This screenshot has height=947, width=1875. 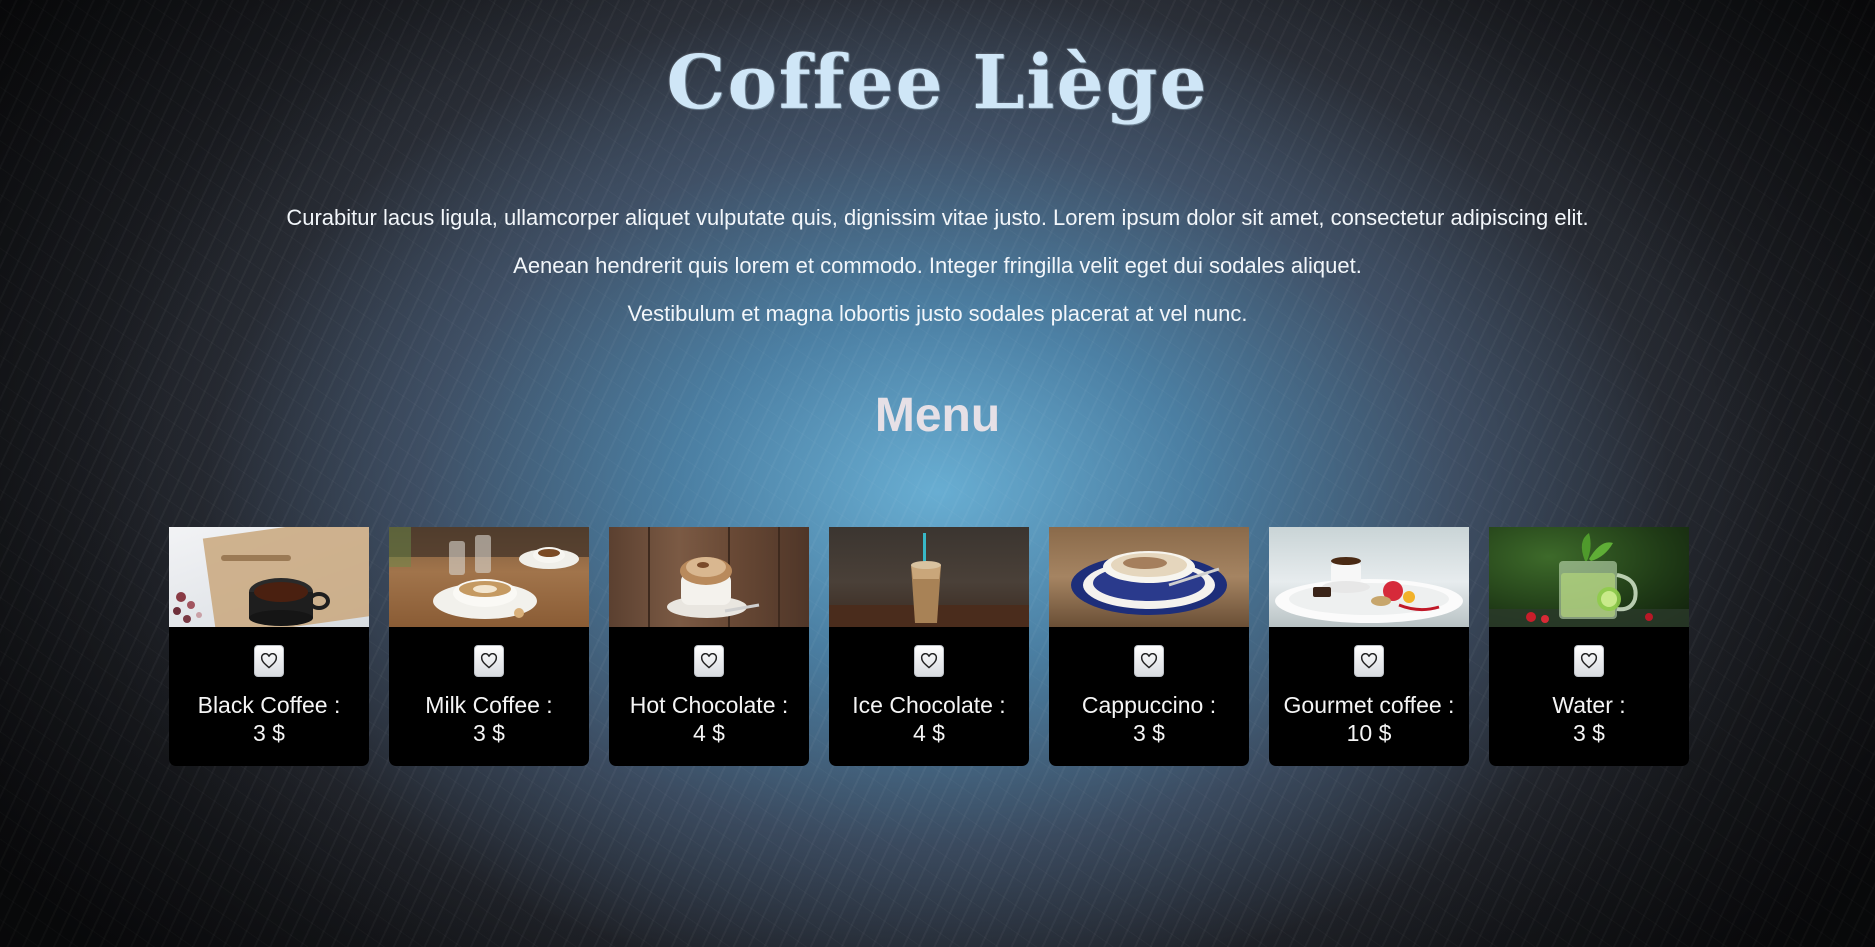 What do you see at coordinates (1149, 577) in the screenshot?
I see `cappuccino-photo` at bounding box center [1149, 577].